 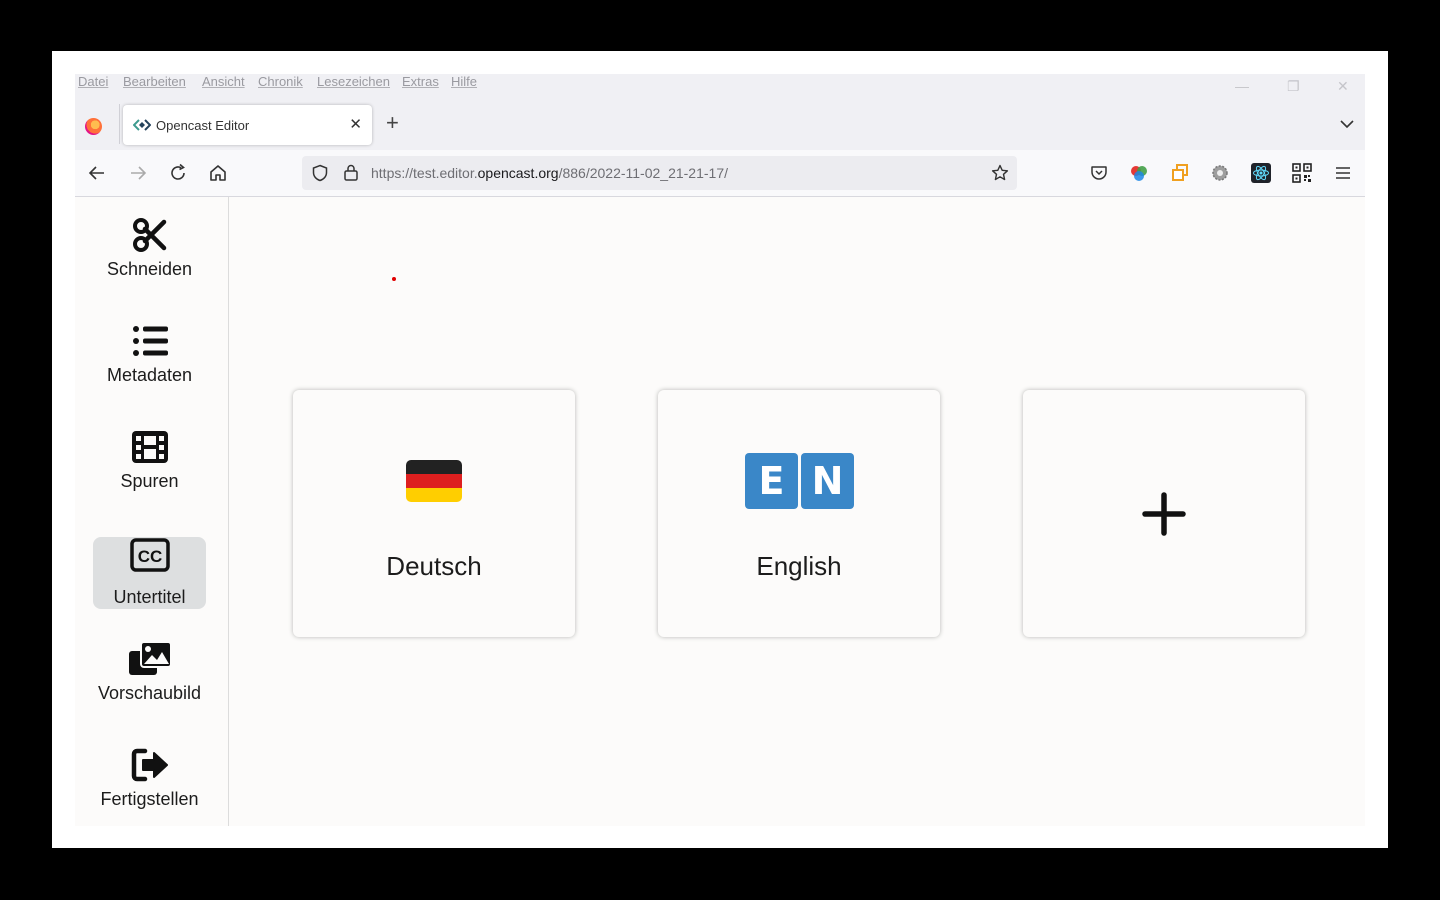 I want to click on plus-icon, so click(x=1164, y=514).